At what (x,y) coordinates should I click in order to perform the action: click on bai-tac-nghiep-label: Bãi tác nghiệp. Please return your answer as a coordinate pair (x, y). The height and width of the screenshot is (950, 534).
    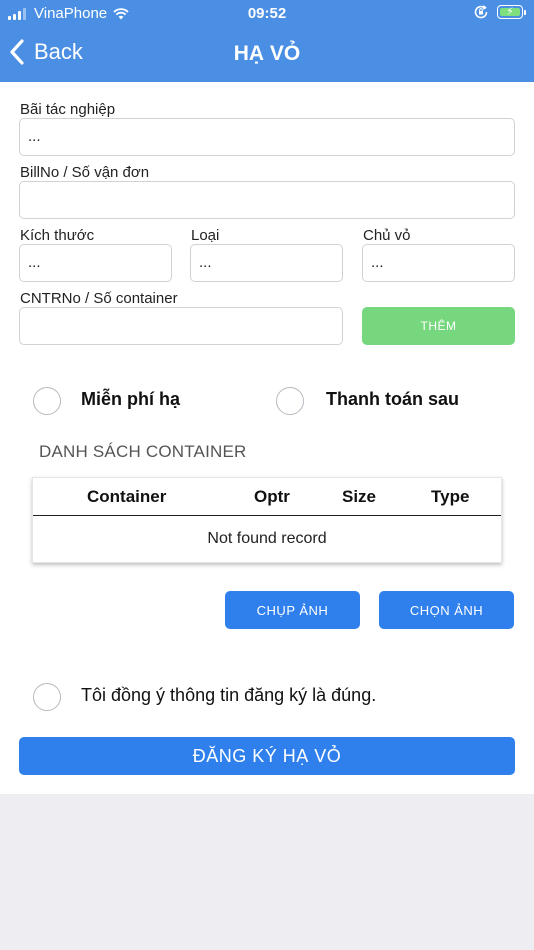
    Looking at the image, I should click on (68, 109).